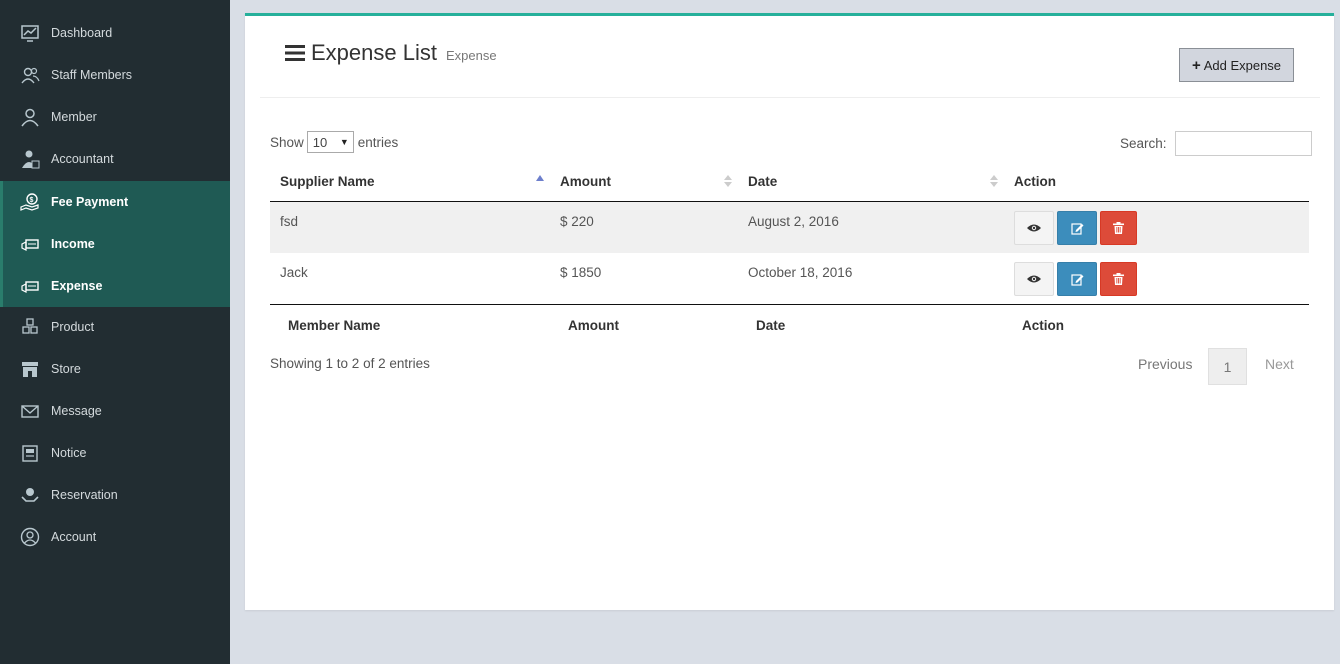  Describe the element at coordinates (82, 33) in the screenshot. I see `sidebar-item-label: Dashboard` at that location.